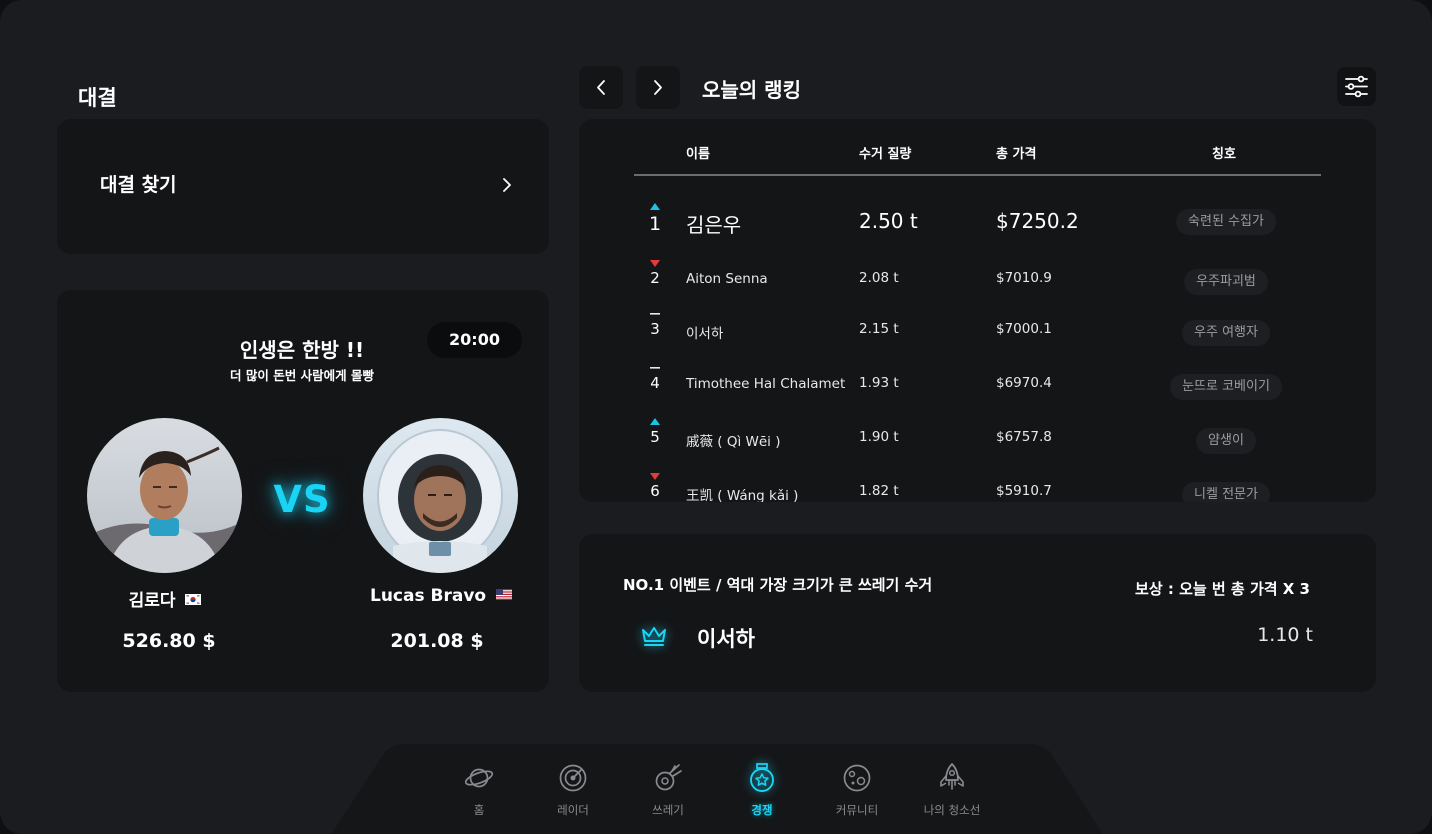  Describe the element at coordinates (751, 90) in the screenshot. I see `ranking-title: 오늘의 랭킹` at that location.